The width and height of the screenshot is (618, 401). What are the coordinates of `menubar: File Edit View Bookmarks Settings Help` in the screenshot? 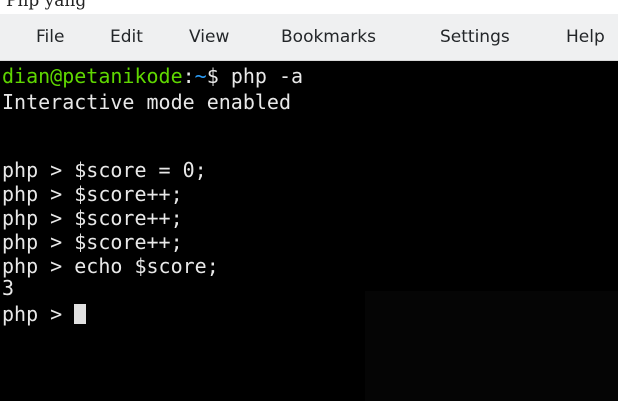 It's located at (309, 37).